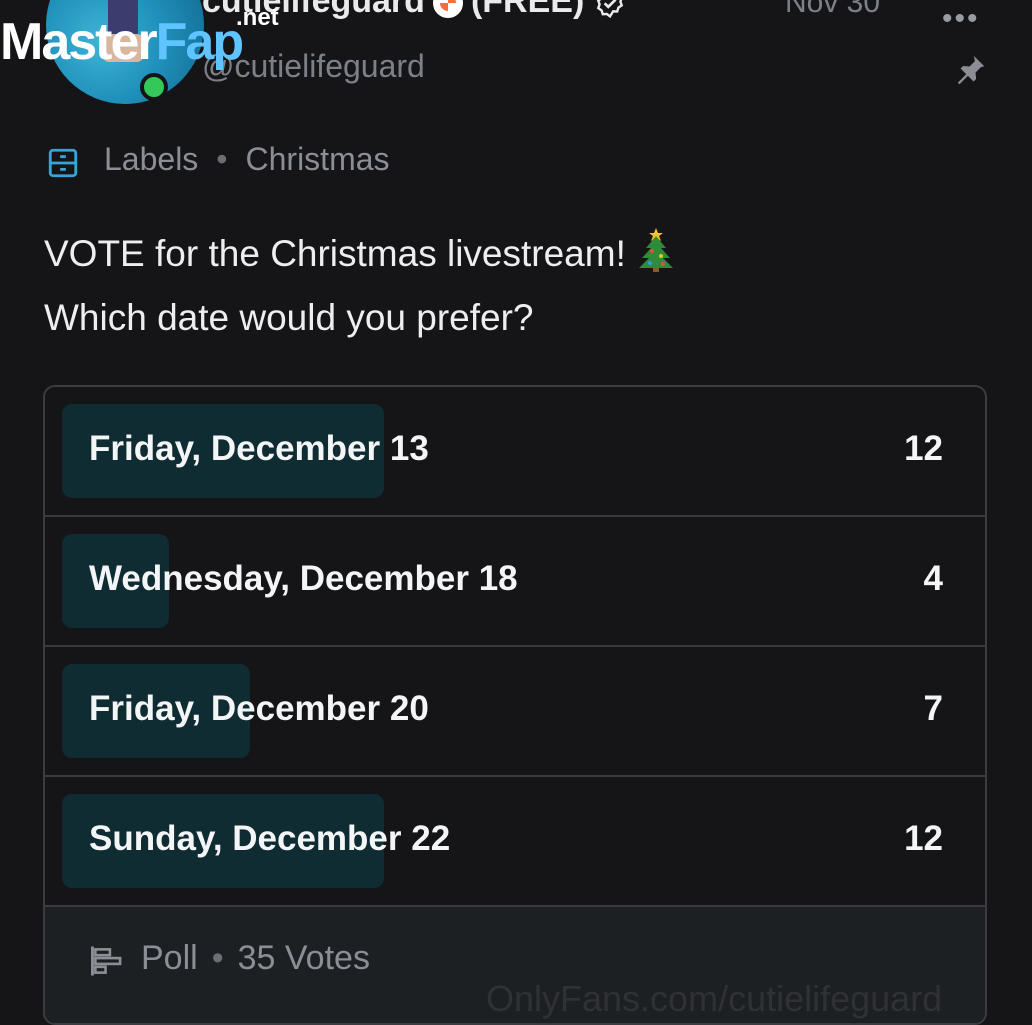 This screenshot has height=1025, width=1032. I want to click on christmas-tree-icon, so click(655, 250).